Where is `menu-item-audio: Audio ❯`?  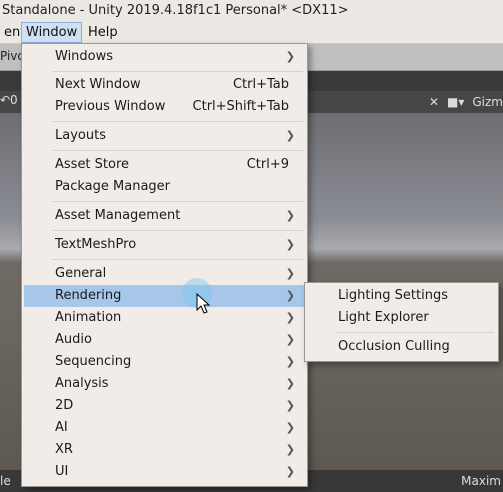 menu-item-audio: Audio ❯ is located at coordinates (164, 340).